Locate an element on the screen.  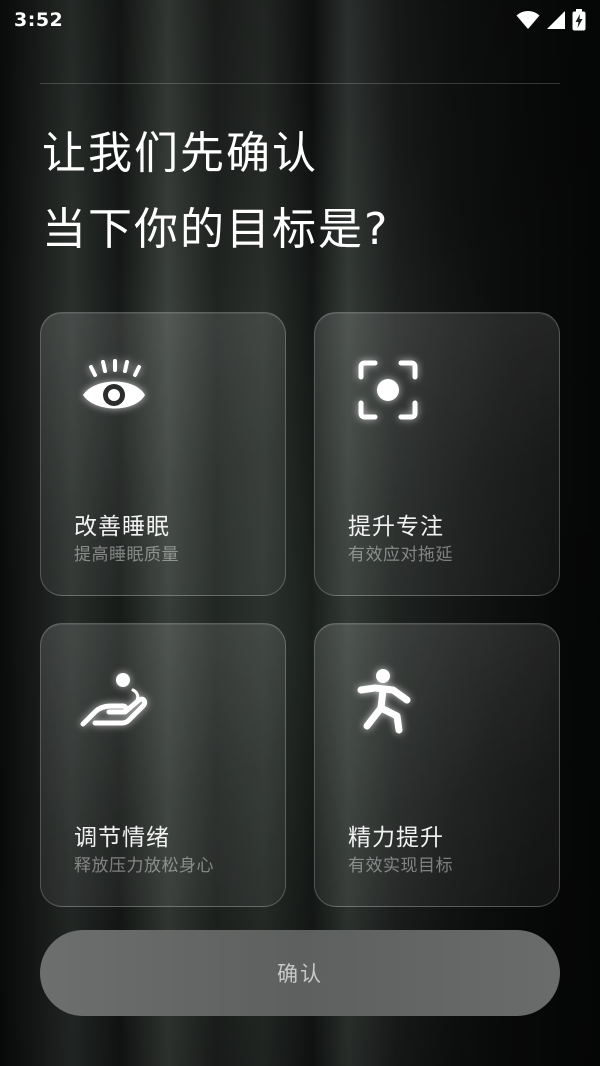
page-title-line-1: 让我们先确认 is located at coordinates (180, 153).